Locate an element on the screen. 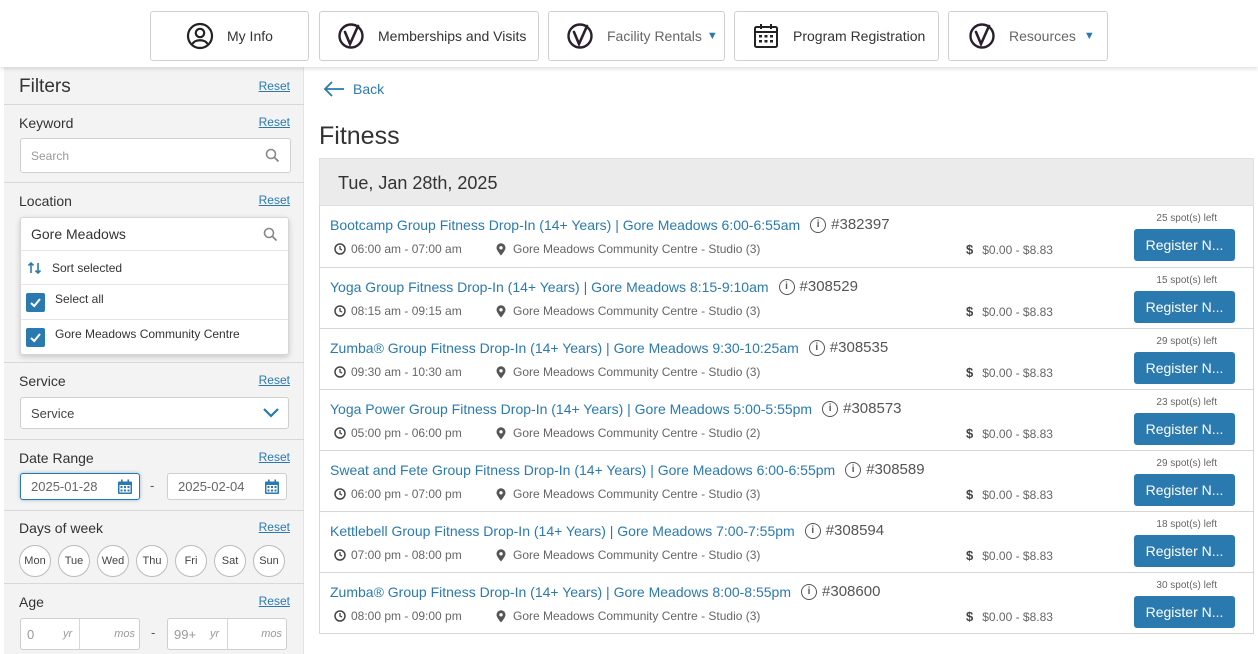  select-all-checkbox: Select all is located at coordinates (154, 302).